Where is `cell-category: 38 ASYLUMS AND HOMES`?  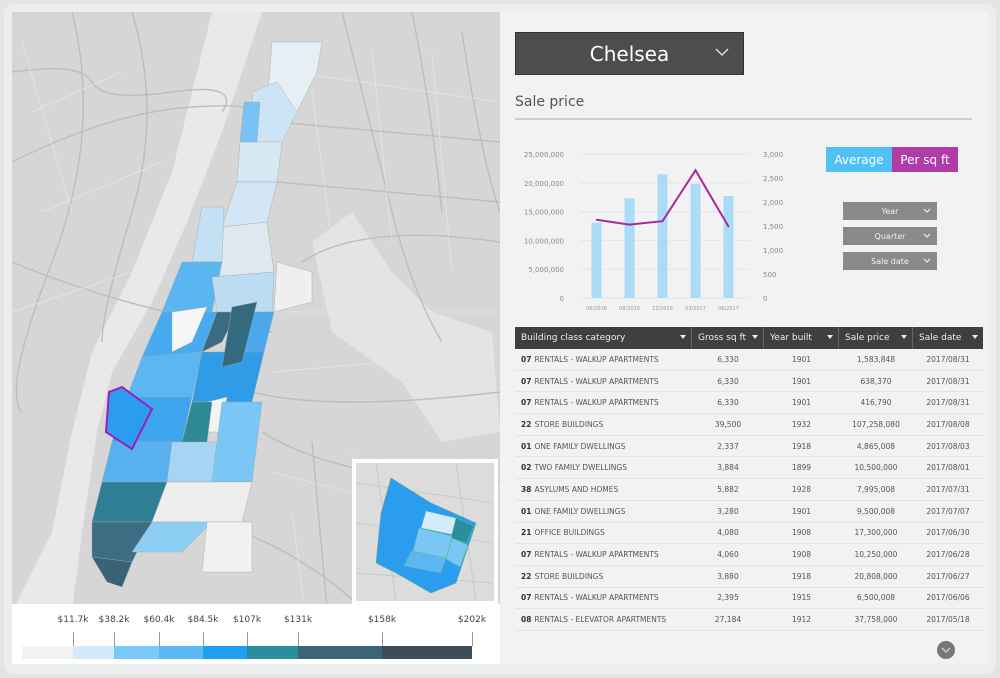
cell-category: 38 ASYLUMS AND HOMES is located at coordinates (603, 489).